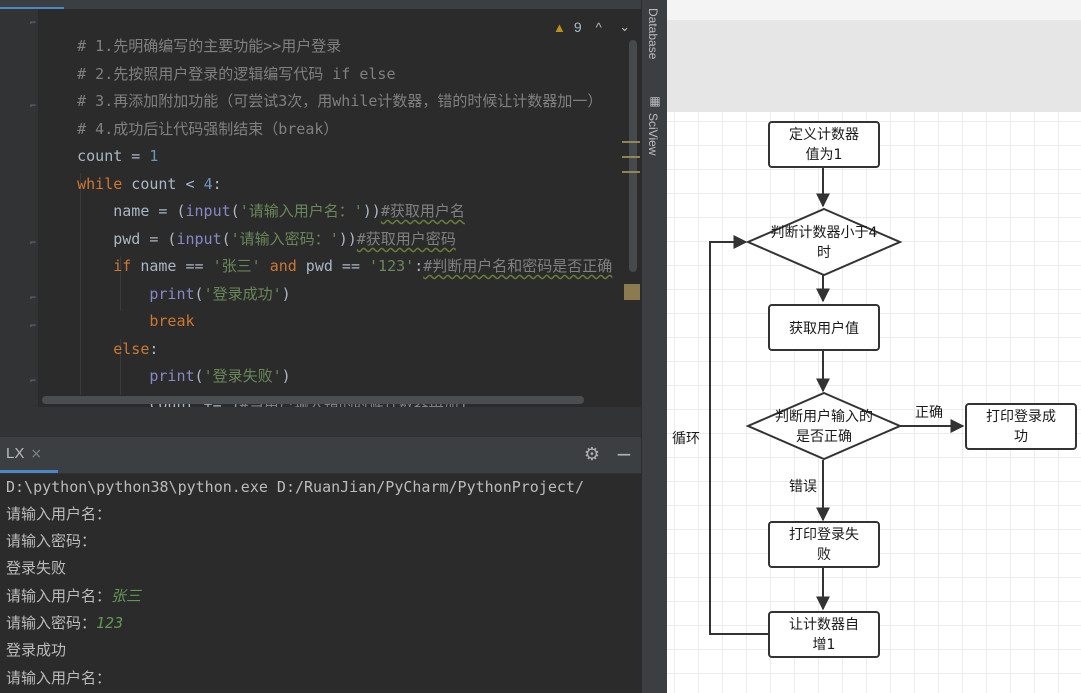  Describe the element at coordinates (518, 266) in the screenshot. I see `inline-comment: #判断用户名和密码是否正确` at that location.